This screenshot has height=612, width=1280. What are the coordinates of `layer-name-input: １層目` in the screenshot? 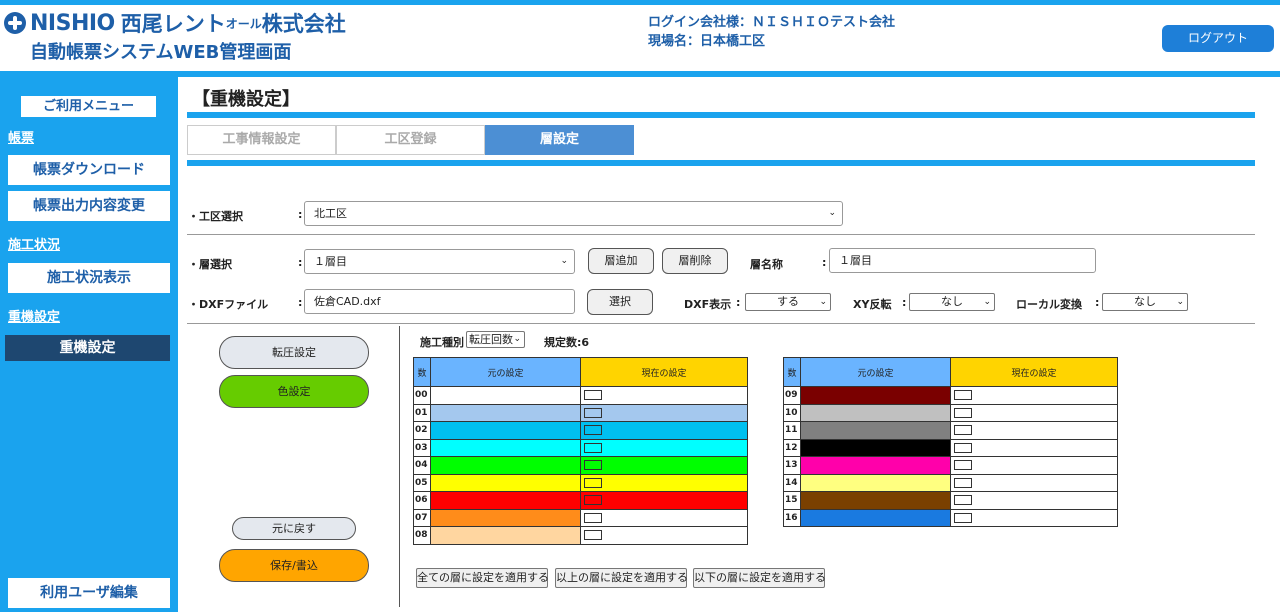 It's located at (962, 260).